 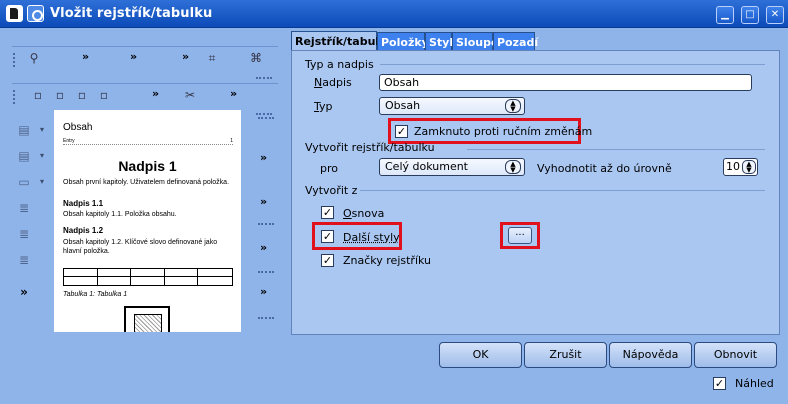 What do you see at coordinates (478, 41) in the screenshot?
I see `tab-columns: Sloupce` at bounding box center [478, 41].